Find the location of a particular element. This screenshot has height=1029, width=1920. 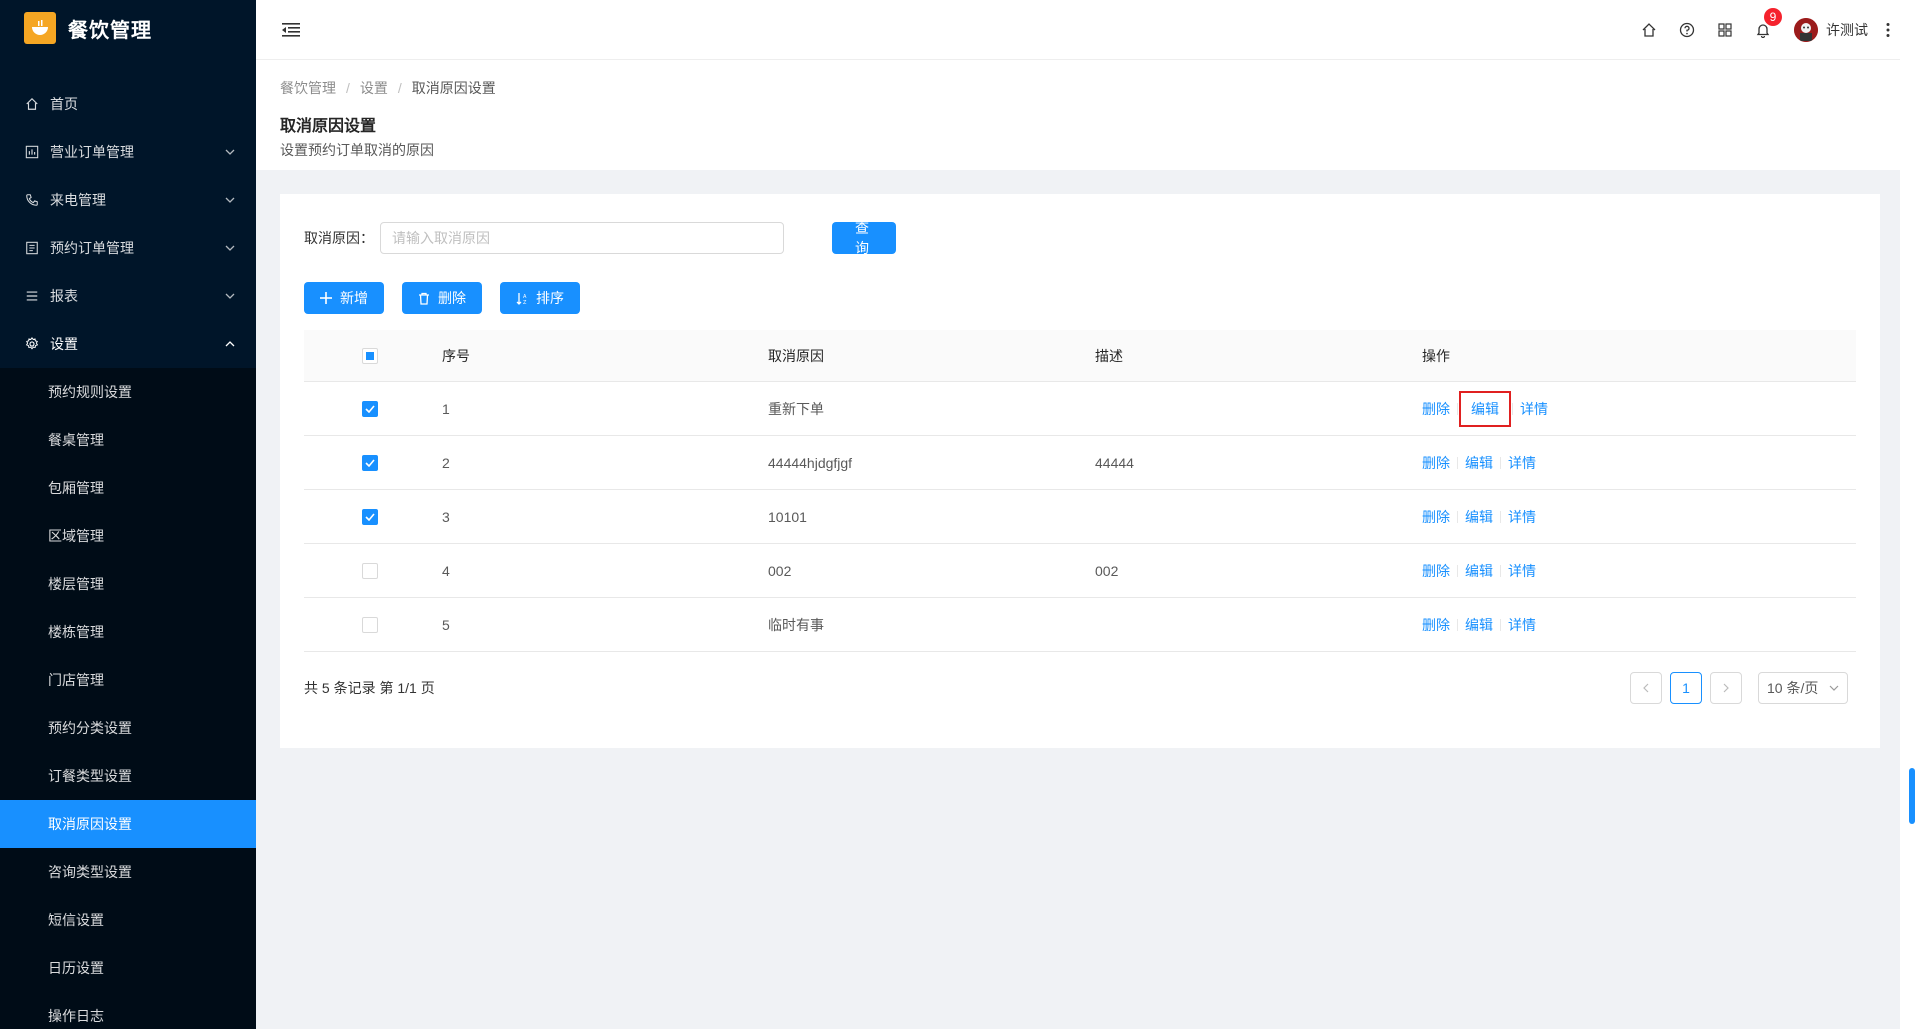

more-vertical-icon is located at coordinates (1888, 30).